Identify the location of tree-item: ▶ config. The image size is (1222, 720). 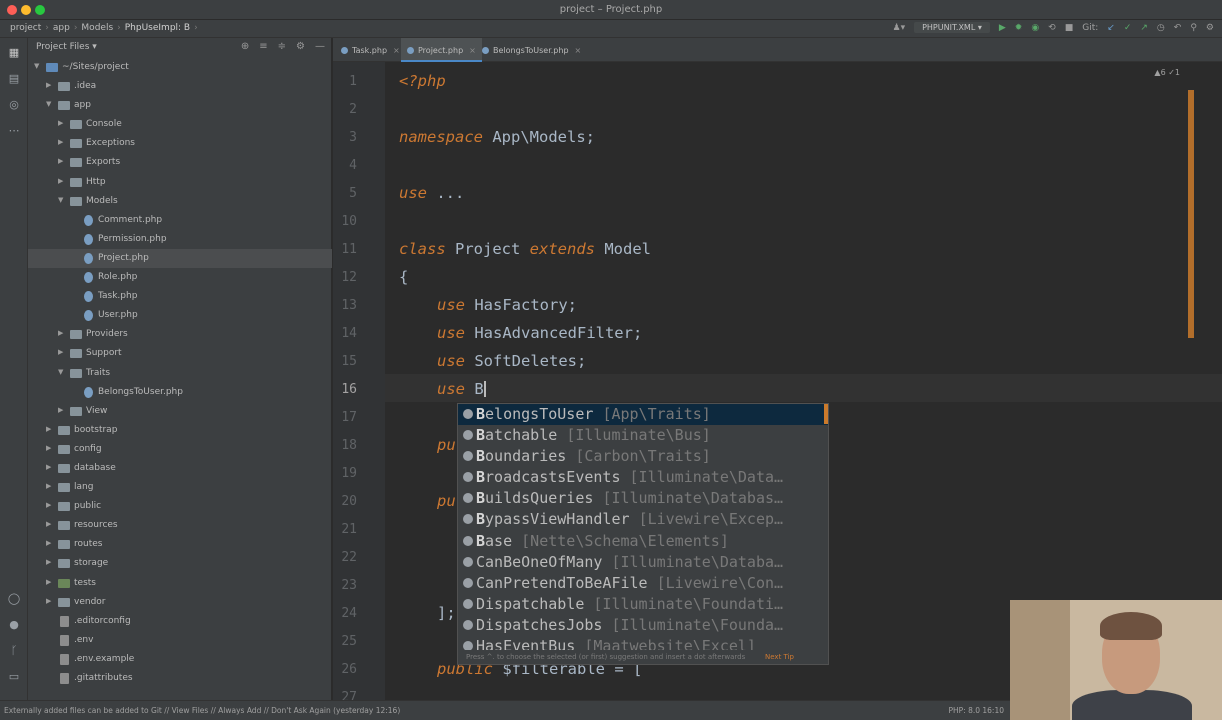
(180, 449).